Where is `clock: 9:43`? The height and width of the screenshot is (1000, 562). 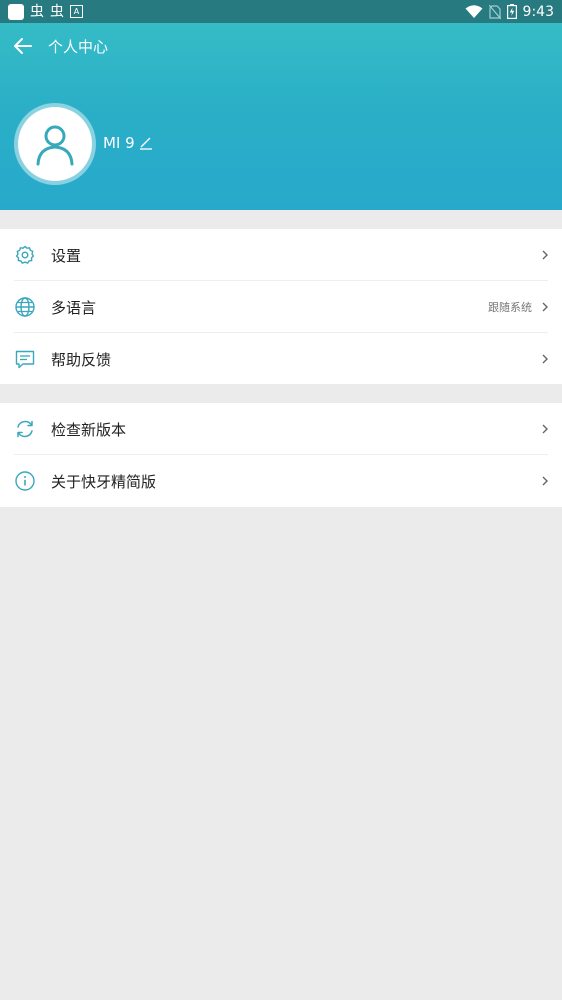 clock: 9:43 is located at coordinates (538, 11).